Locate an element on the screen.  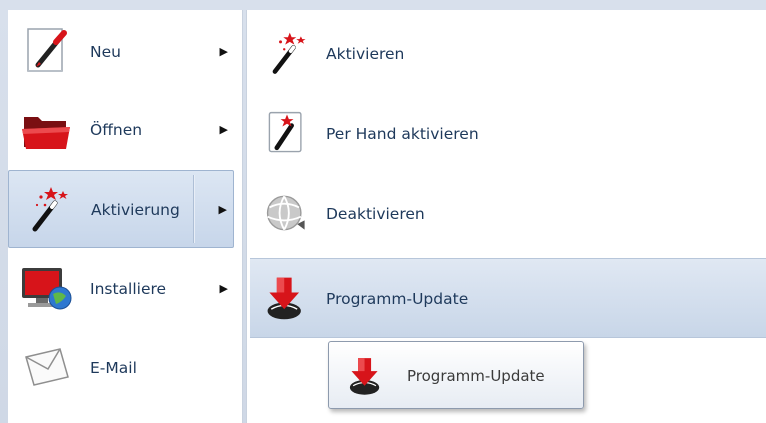
menu-item-aktivierung: Aktivierung ▶ is located at coordinates (121, 209).